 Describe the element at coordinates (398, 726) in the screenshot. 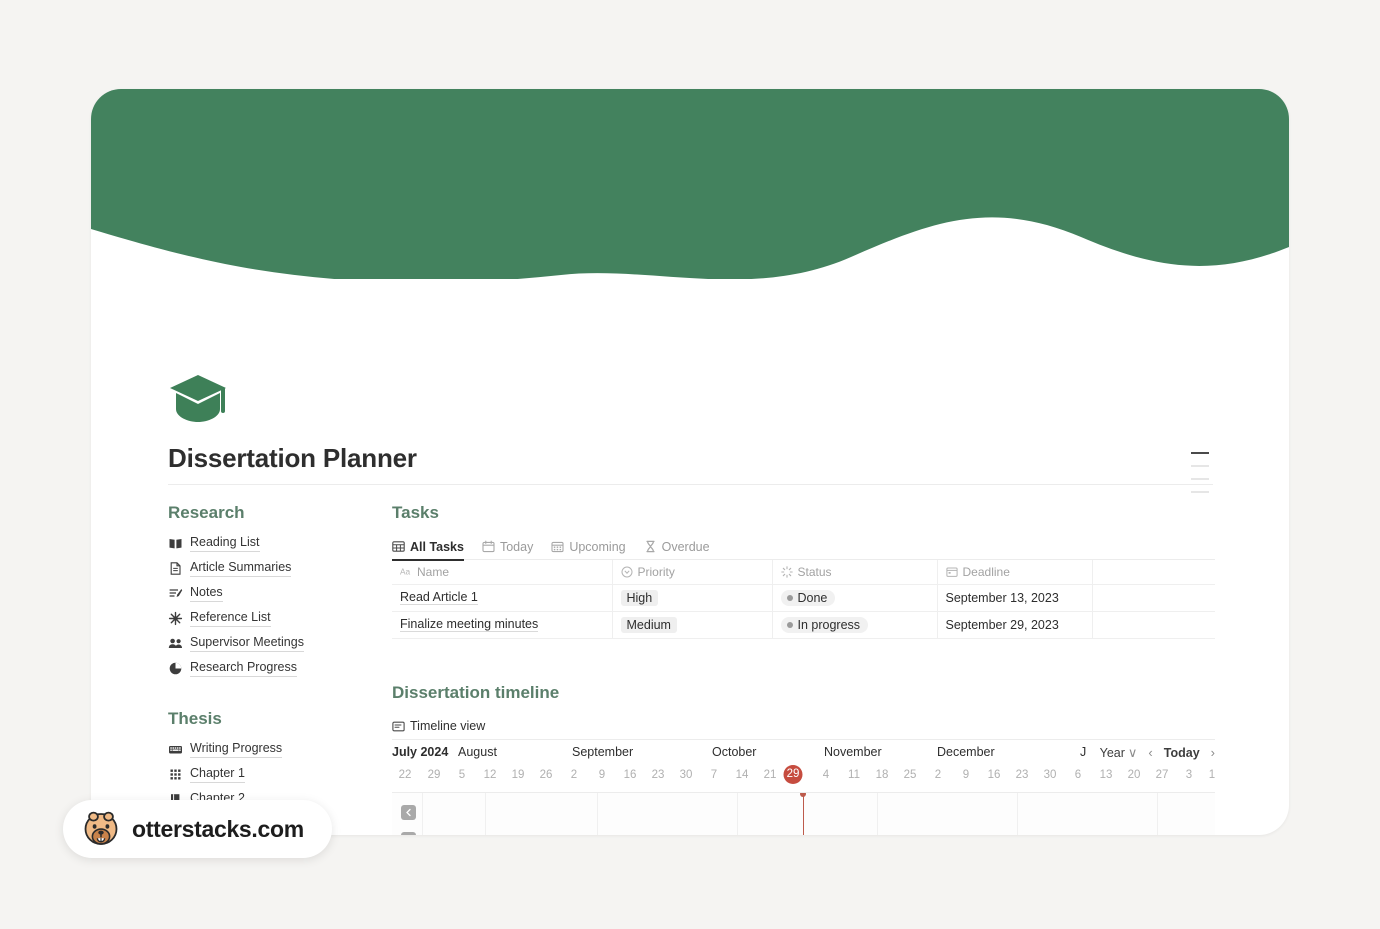

I see `timeline-view-icon` at that location.